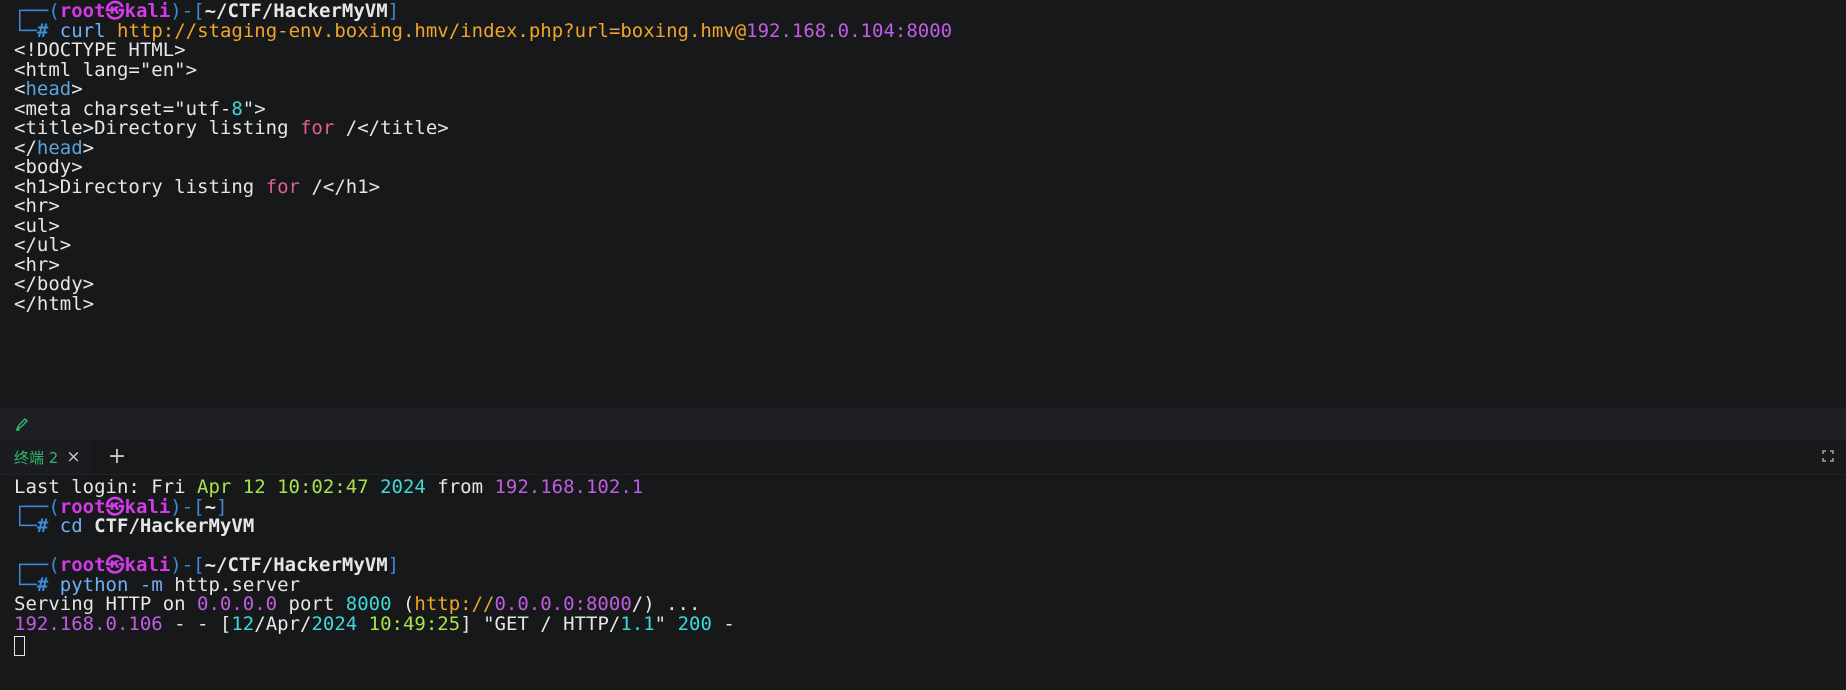  Describe the element at coordinates (197, 187) in the screenshot. I see `output-line: <h1>Directory listing for /</h1>` at that location.